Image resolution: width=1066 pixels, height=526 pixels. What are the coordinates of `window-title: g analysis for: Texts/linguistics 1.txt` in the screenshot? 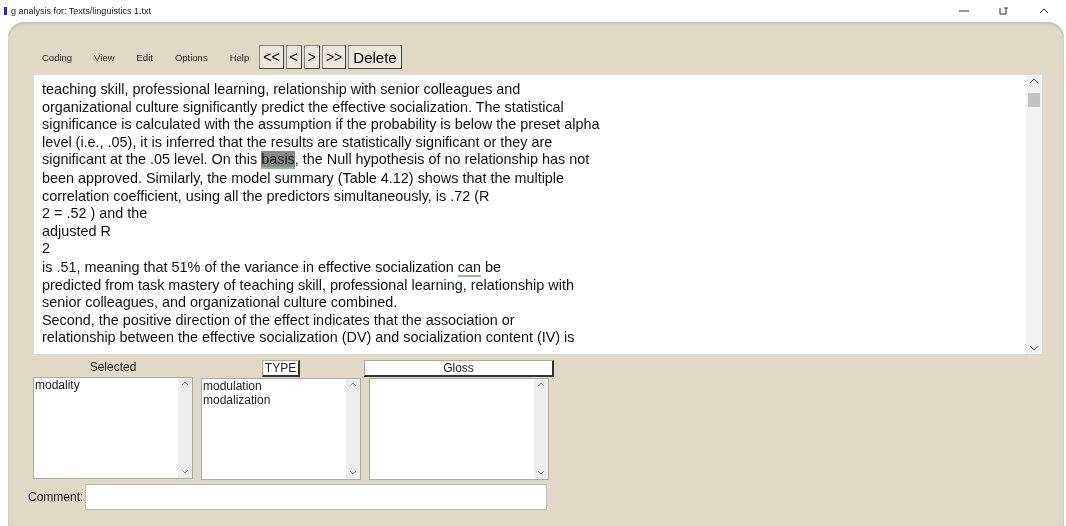 It's located at (81, 11).